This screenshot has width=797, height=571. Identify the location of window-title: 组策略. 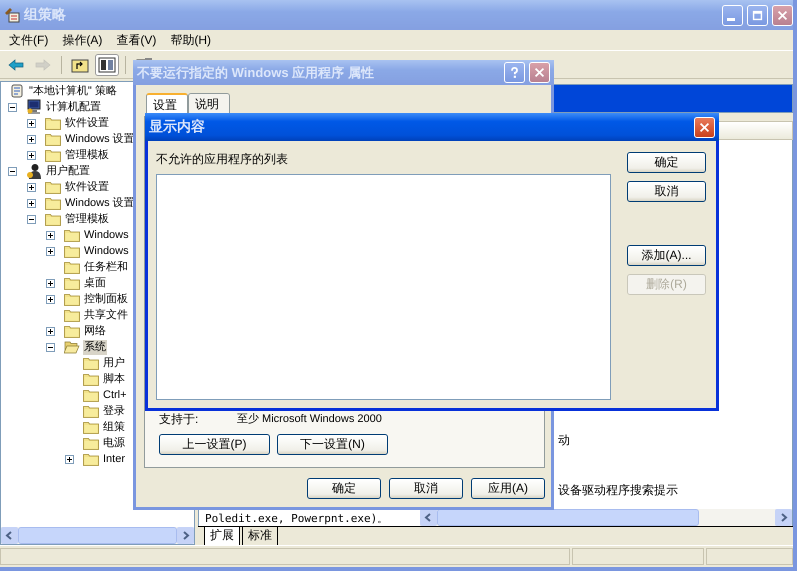
(45, 15).